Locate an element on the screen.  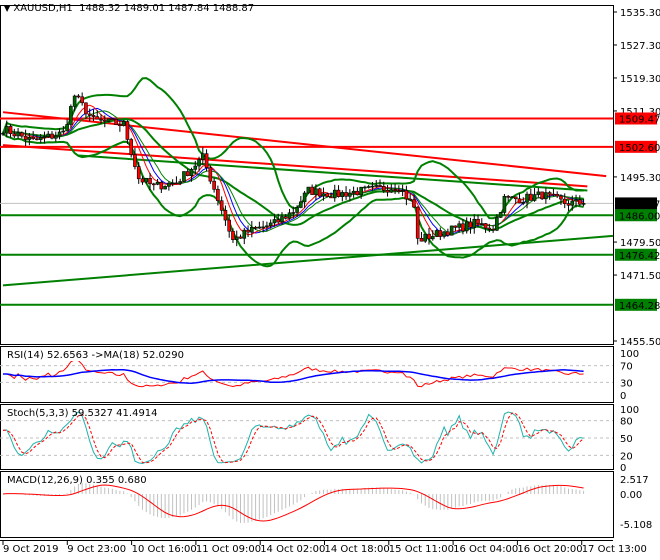
macd-axis-label: 2.517 is located at coordinates (634, 480).